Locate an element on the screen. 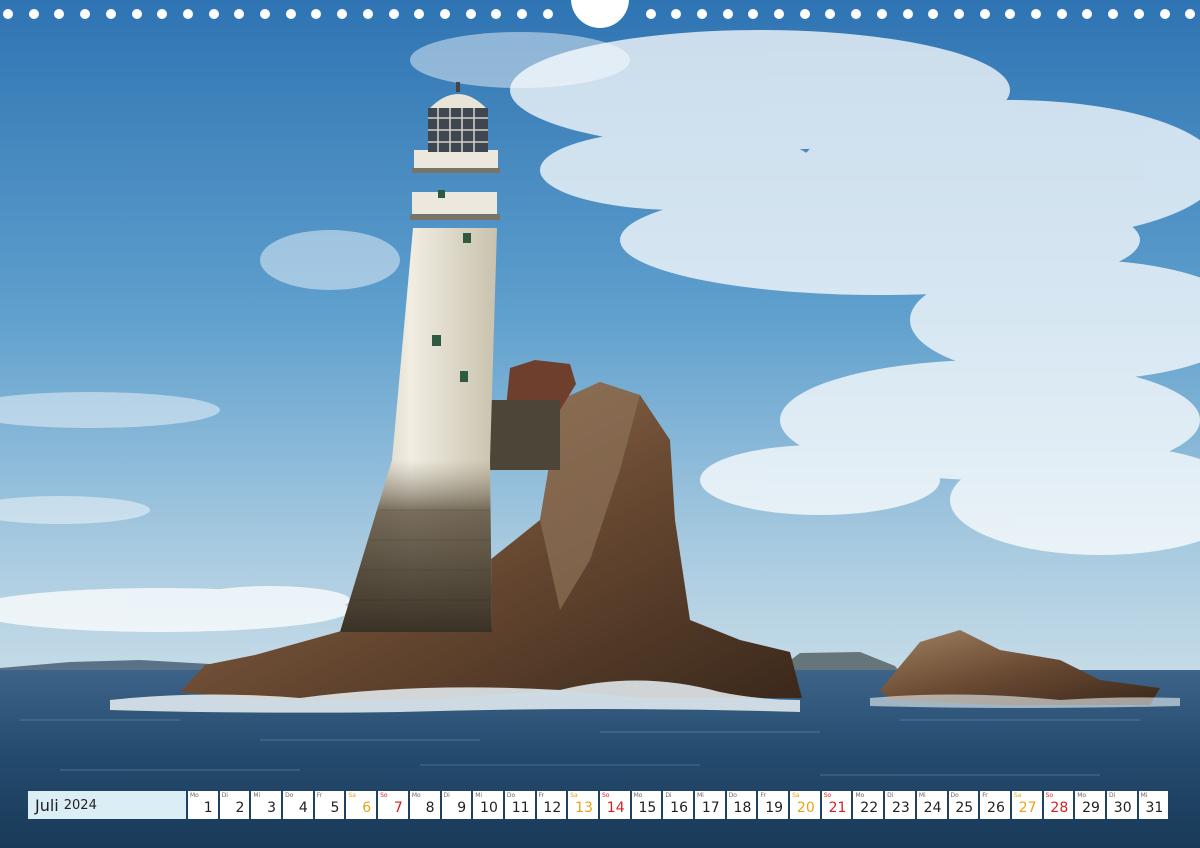 Image resolution: width=1200 pixels, height=848 pixels. day-number: 31 is located at coordinates (1154, 808).